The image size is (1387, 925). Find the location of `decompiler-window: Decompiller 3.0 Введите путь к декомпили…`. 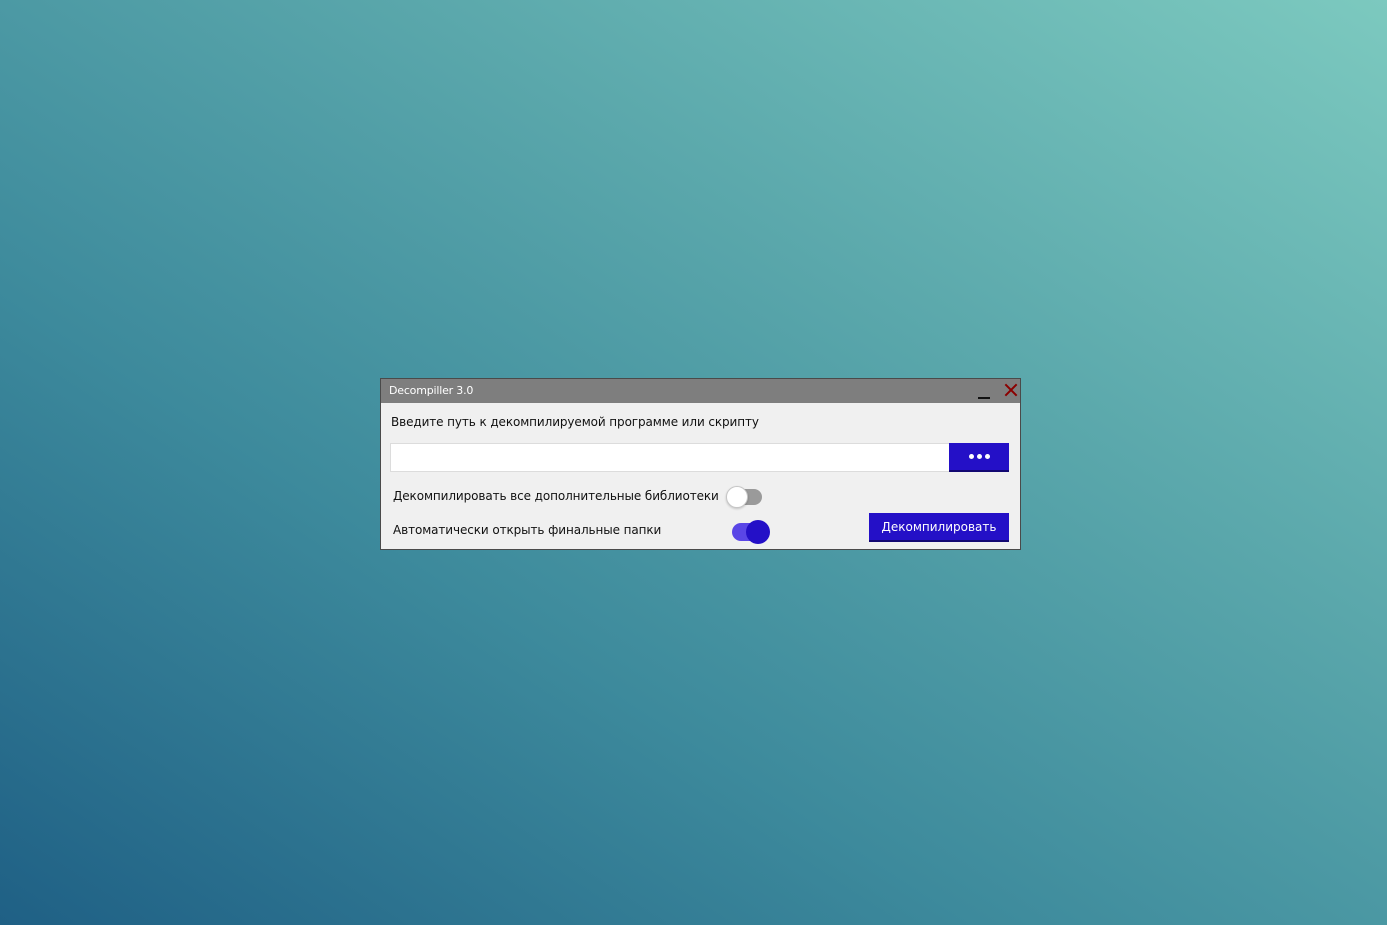

decompiler-window: Decompiller 3.0 Введите путь к декомпили… is located at coordinates (700, 464).